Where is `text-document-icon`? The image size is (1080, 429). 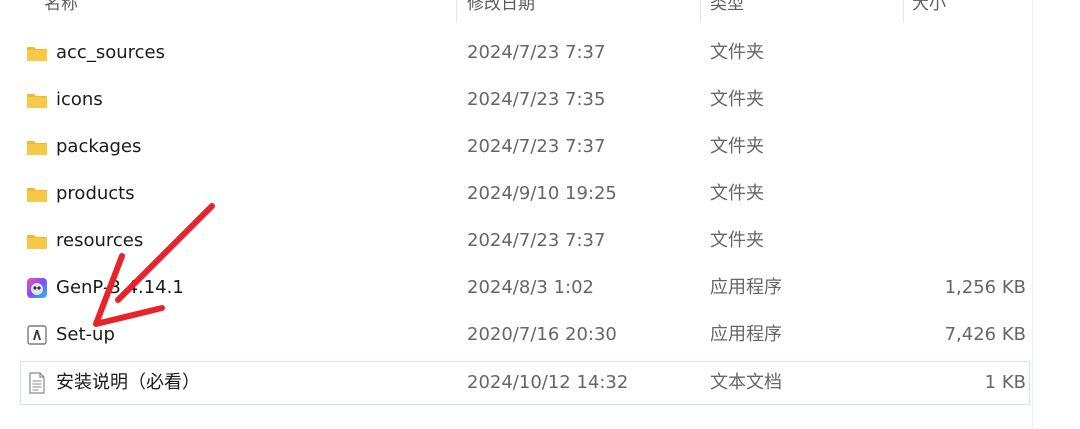
text-document-icon is located at coordinates (37, 383).